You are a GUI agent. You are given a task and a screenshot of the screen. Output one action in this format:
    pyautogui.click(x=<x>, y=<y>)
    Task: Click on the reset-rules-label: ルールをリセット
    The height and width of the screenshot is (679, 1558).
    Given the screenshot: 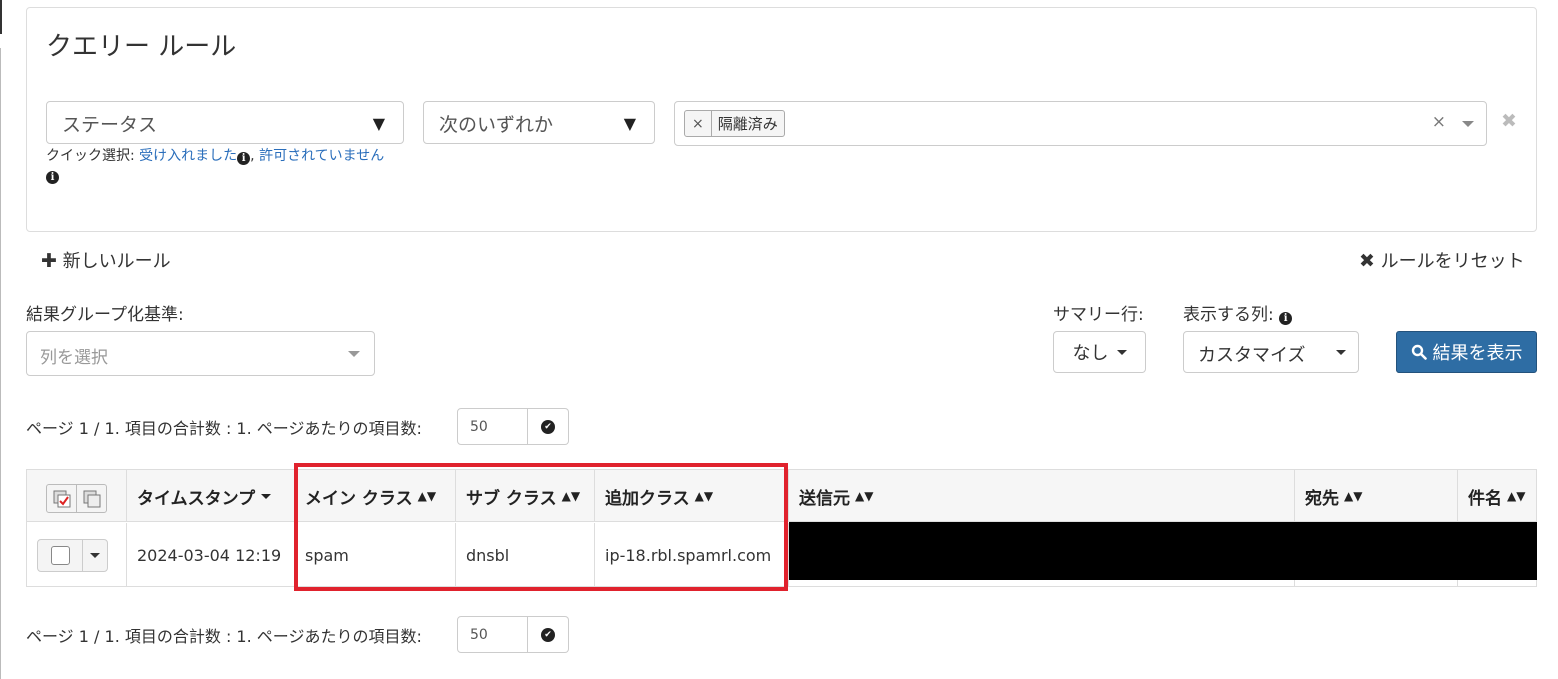 What is the action you would take?
    pyautogui.click(x=1452, y=261)
    